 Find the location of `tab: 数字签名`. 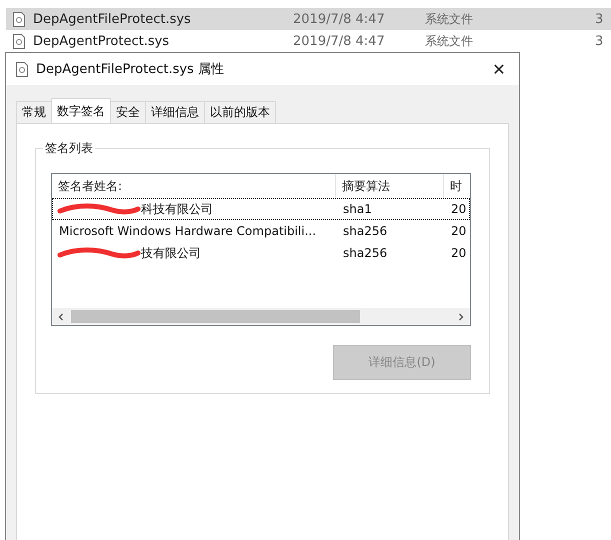

tab: 数字签名 is located at coordinates (81, 110).